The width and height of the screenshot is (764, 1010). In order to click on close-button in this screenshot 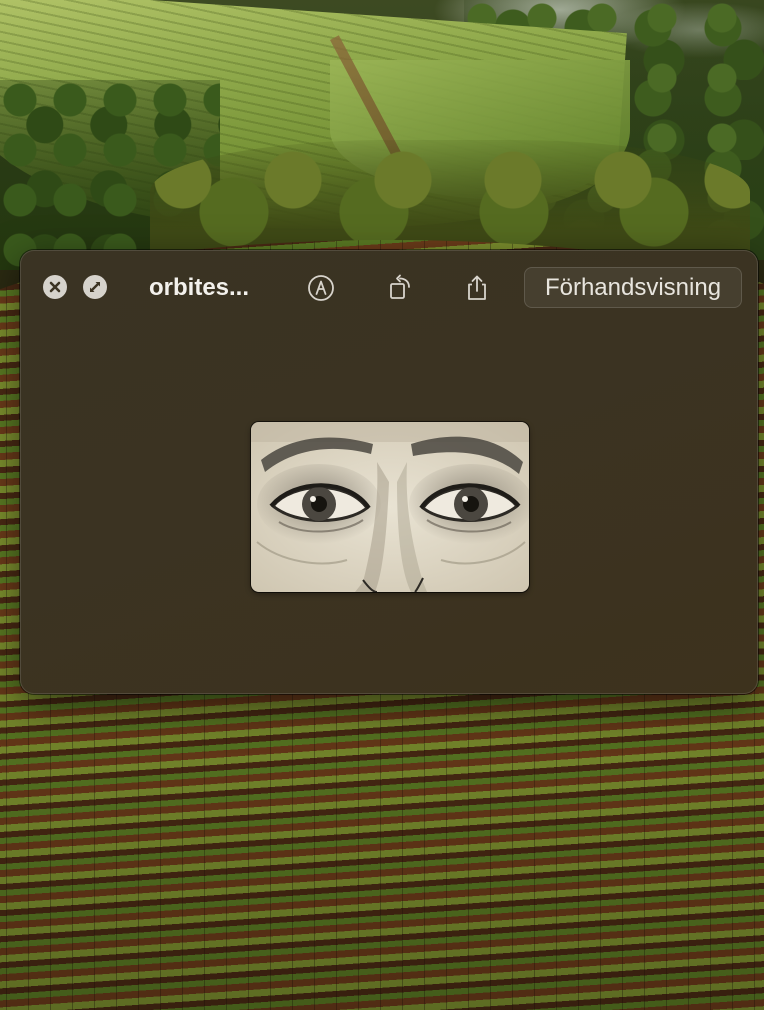, I will do `click(55, 287)`.